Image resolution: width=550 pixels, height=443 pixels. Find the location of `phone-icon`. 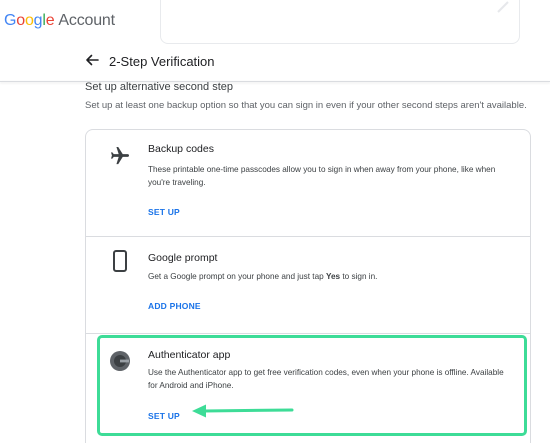

phone-icon is located at coordinates (120, 261).